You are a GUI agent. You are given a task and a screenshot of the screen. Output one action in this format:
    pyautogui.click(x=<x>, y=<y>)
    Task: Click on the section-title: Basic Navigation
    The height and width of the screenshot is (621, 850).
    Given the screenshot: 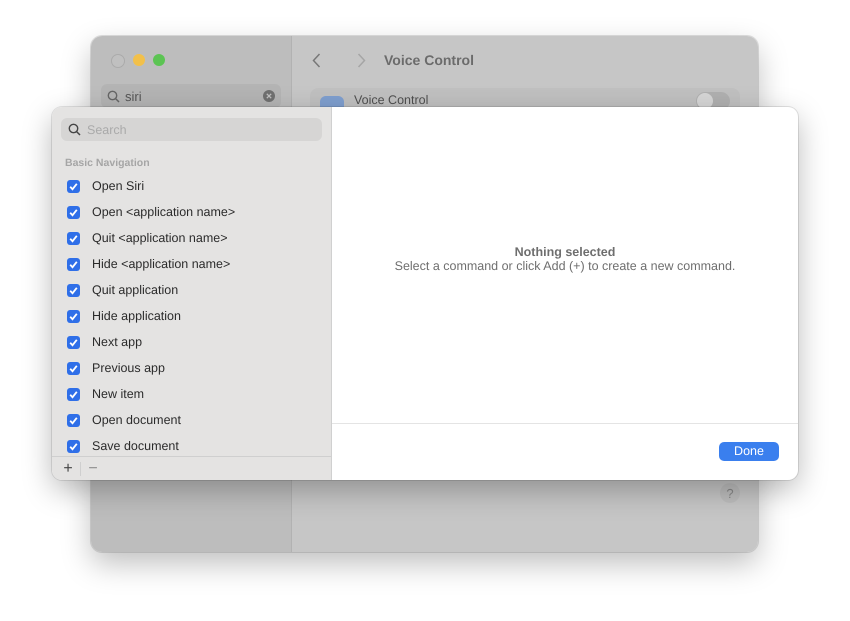 What is the action you would take?
    pyautogui.click(x=107, y=163)
    